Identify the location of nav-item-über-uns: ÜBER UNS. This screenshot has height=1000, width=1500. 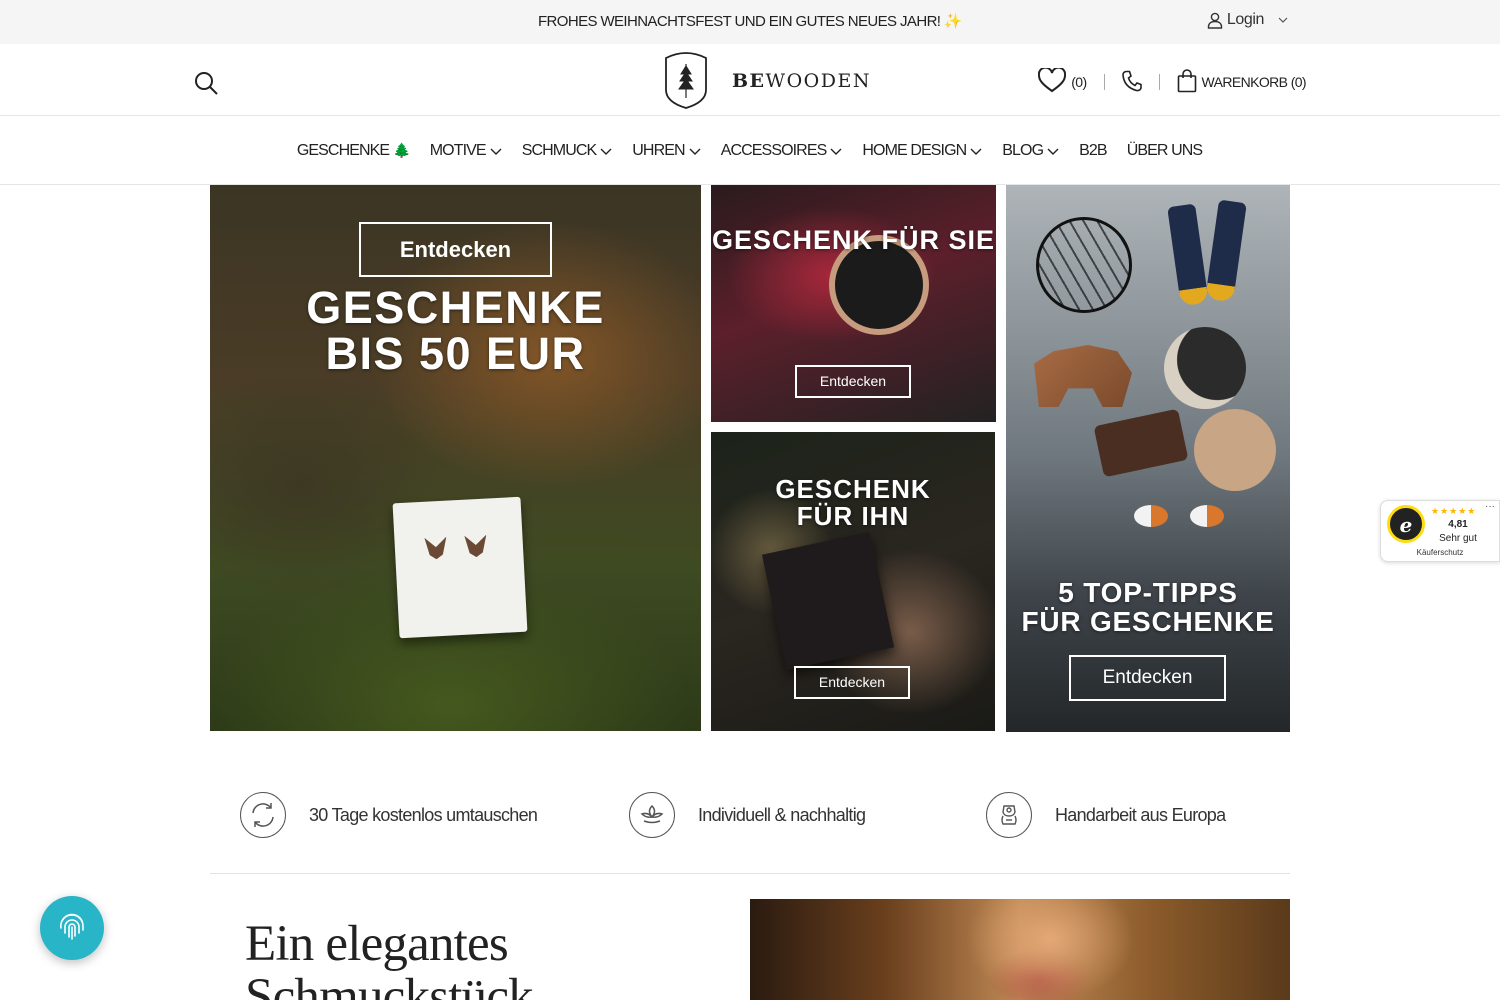
(1164, 150).